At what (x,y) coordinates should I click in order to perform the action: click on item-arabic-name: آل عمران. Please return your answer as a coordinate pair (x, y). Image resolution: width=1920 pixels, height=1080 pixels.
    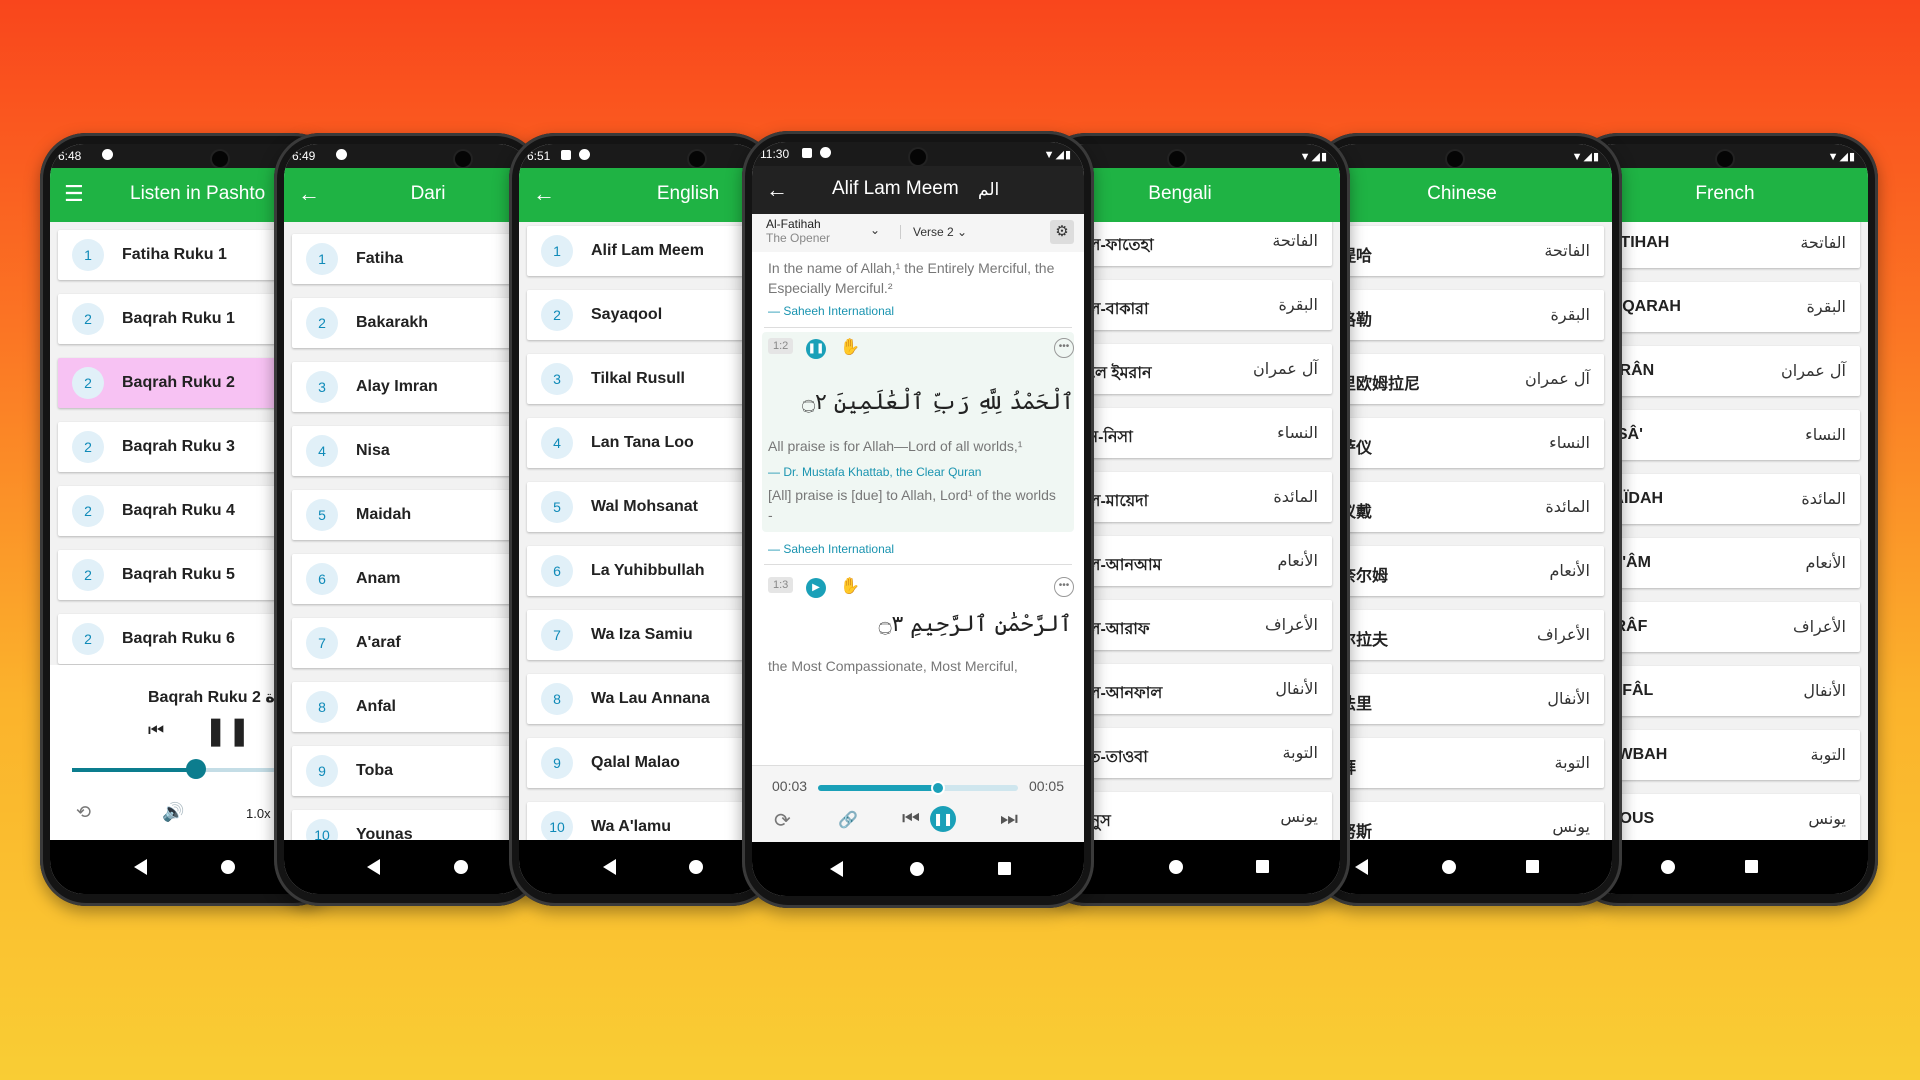
    Looking at the image, I should click on (1557, 378).